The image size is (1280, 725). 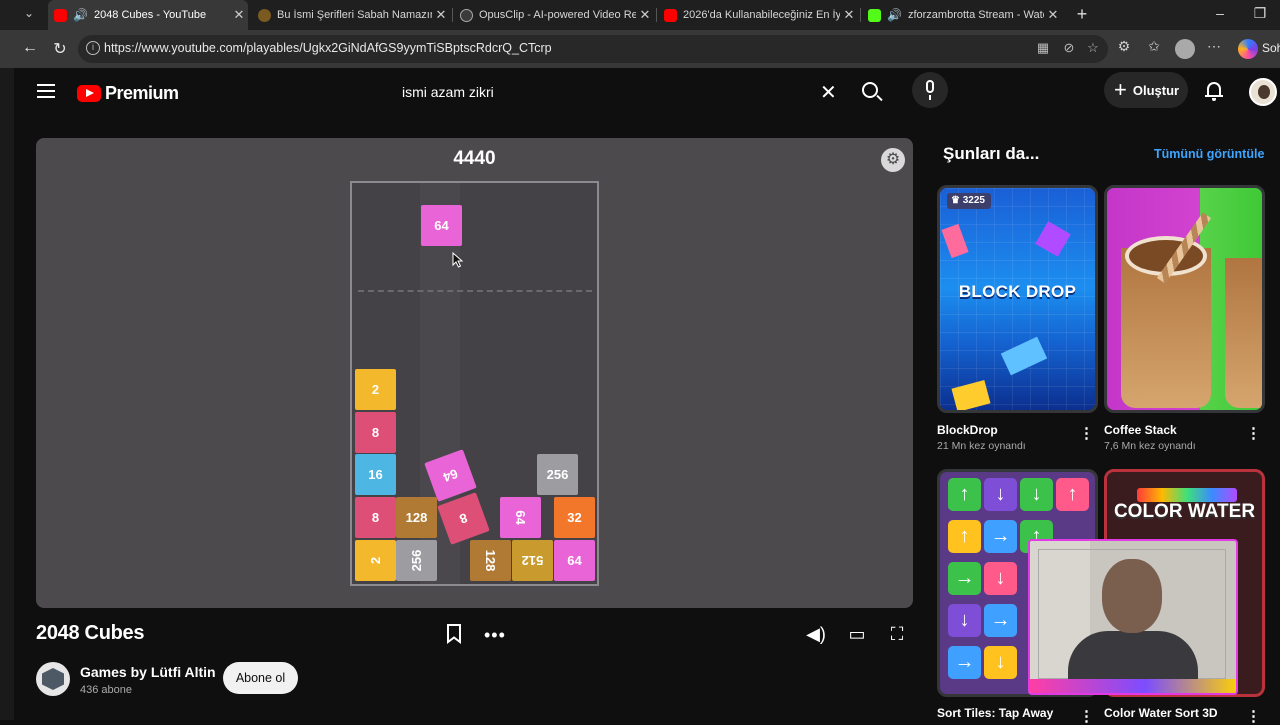 What do you see at coordinates (90, 633) in the screenshot?
I see `video-title: 2048 Cubes` at bounding box center [90, 633].